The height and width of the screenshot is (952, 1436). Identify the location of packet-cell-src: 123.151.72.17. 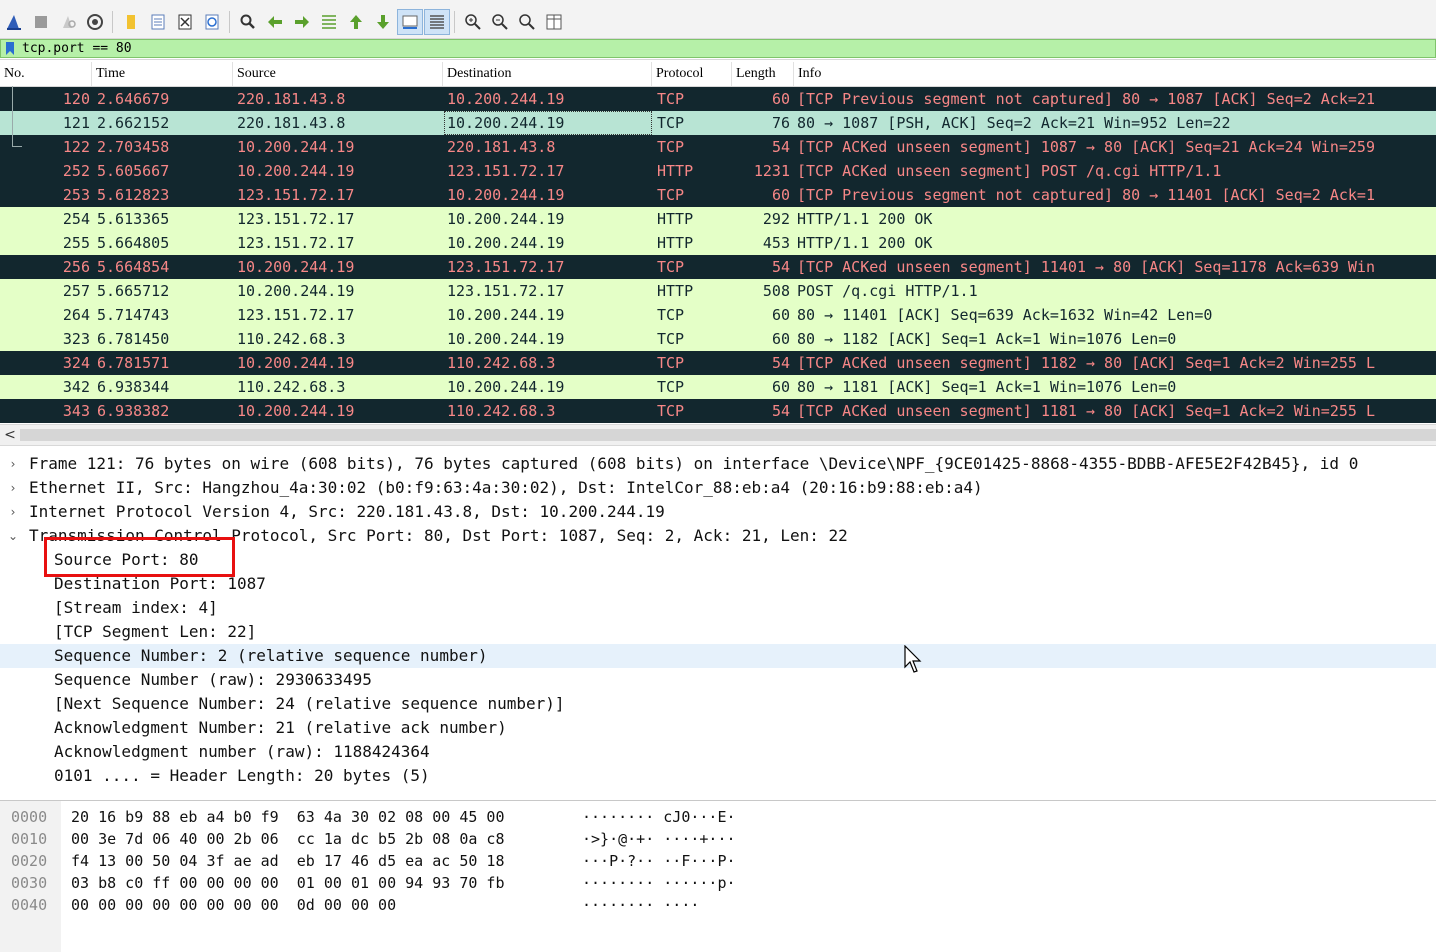
(296, 243).